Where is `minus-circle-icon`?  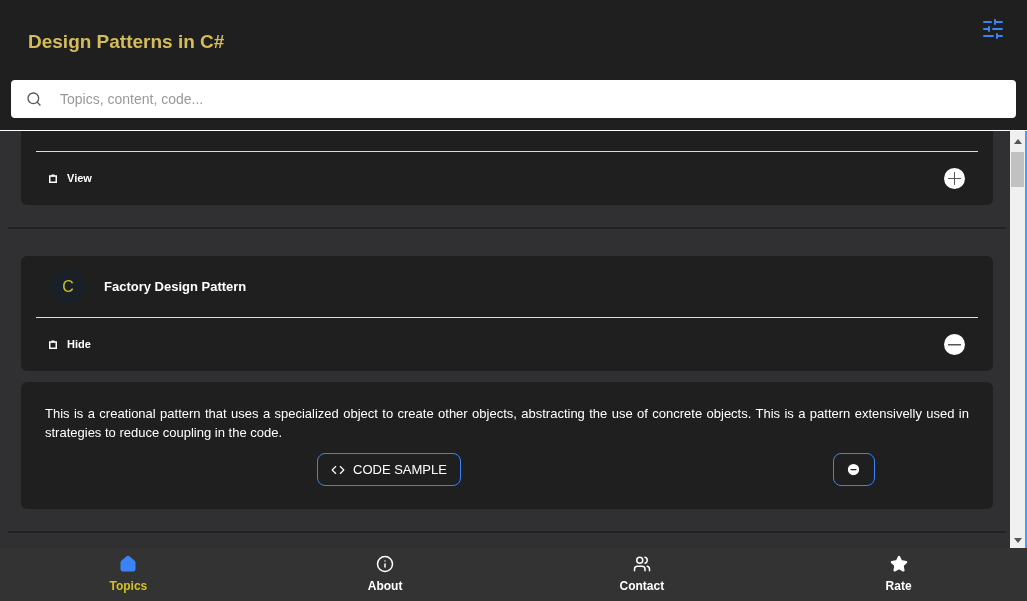 minus-circle-icon is located at coordinates (854, 469).